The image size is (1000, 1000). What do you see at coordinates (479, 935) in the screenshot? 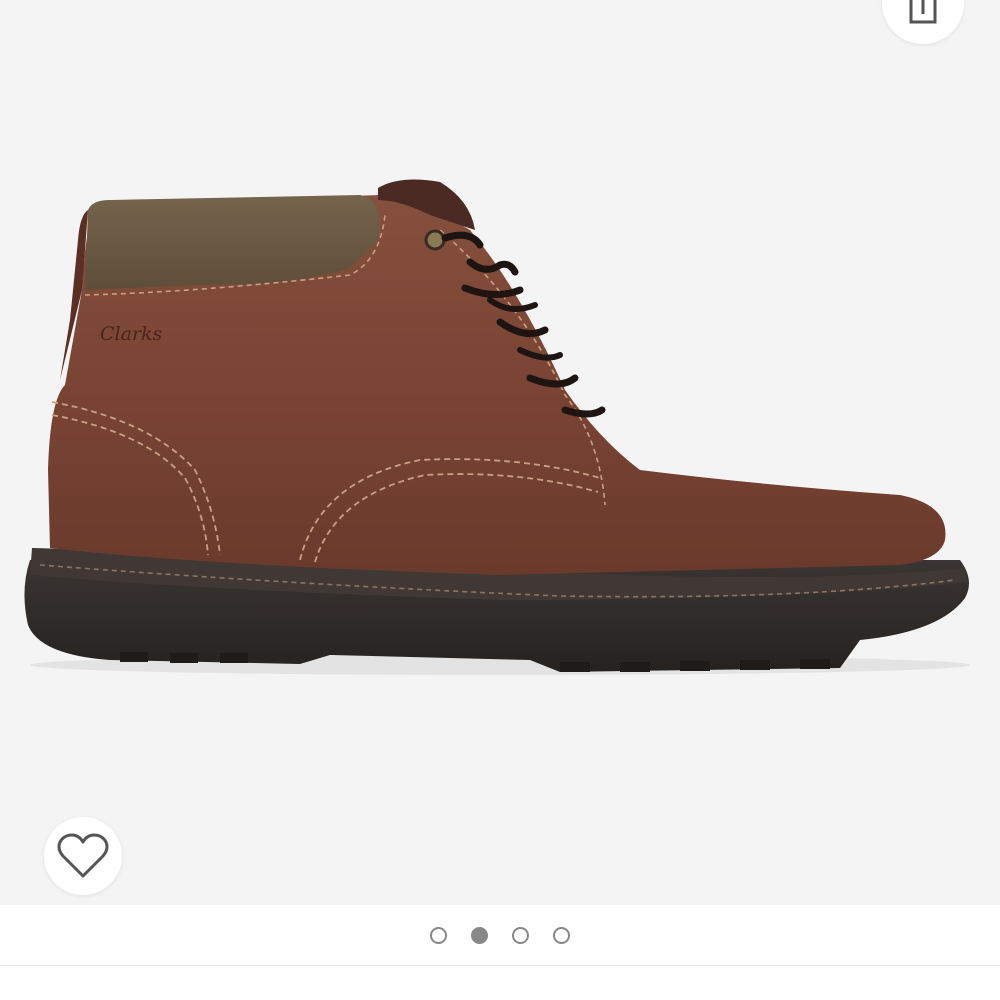
I see `pager-dot-2-active` at bounding box center [479, 935].